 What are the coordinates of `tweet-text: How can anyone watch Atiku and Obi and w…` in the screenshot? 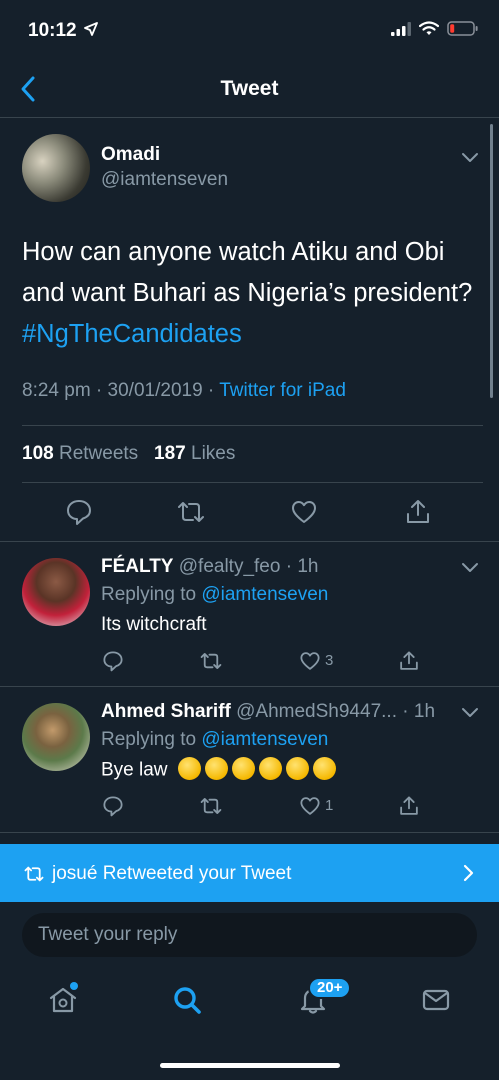 It's located at (247, 272).